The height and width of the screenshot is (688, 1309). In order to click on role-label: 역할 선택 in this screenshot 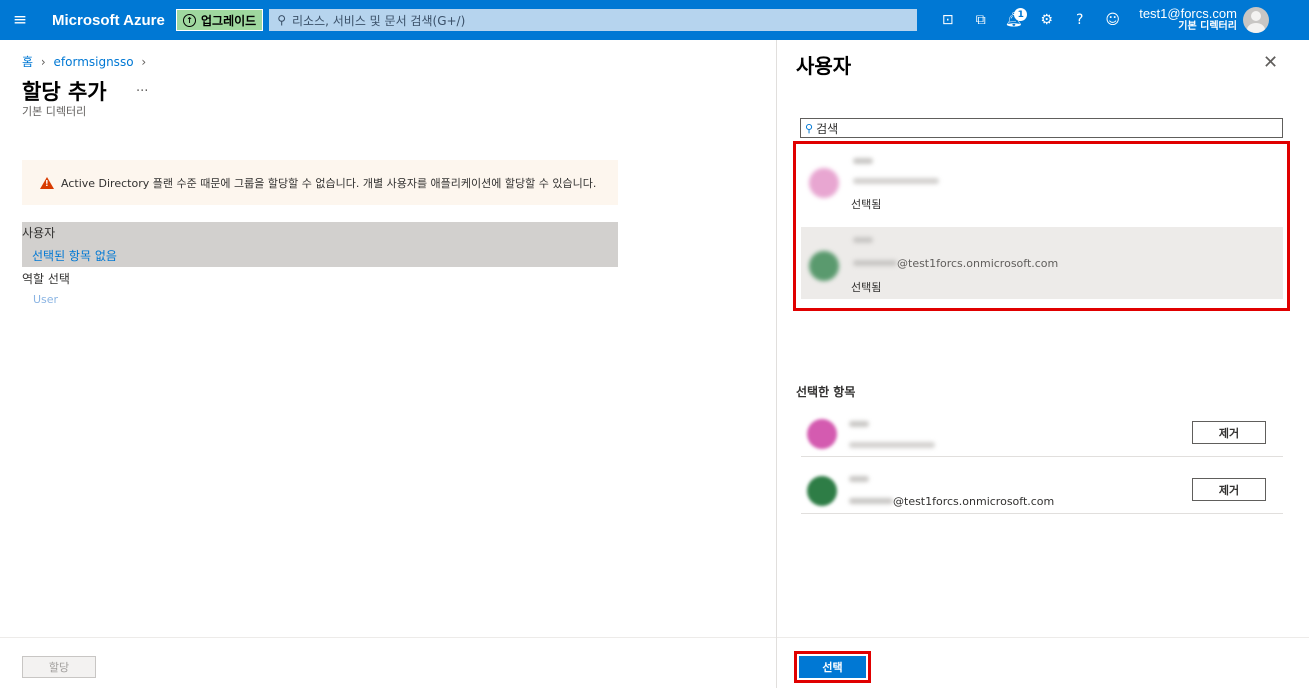, I will do `click(46, 279)`.